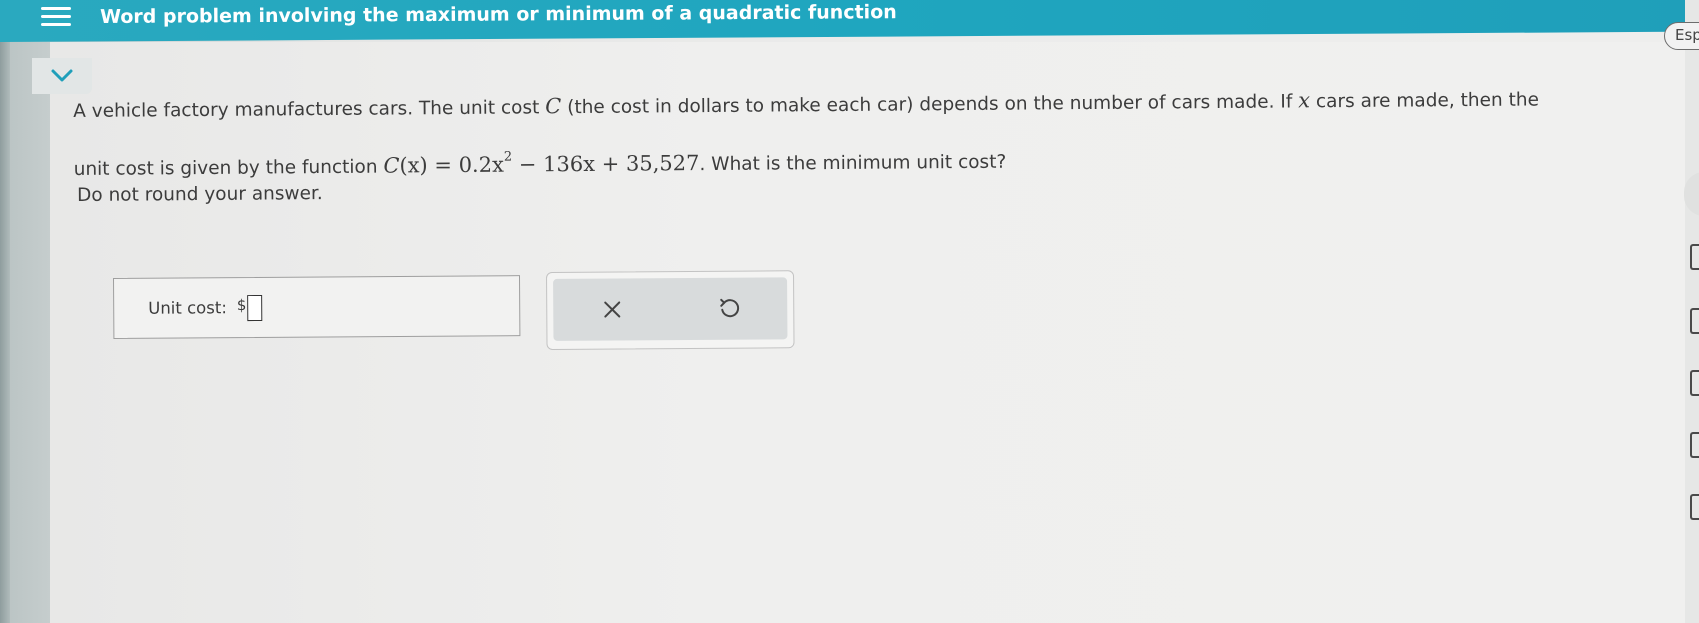 The height and width of the screenshot is (623, 1699). What do you see at coordinates (853, 163) in the screenshot?
I see `problem-text: . What is the minimum unit cost?` at bounding box center [853, 163].